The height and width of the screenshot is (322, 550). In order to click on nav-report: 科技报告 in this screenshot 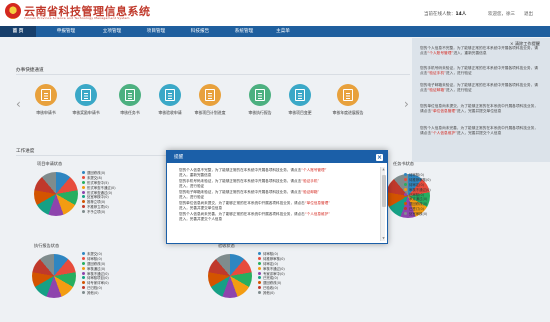, I will do `click(200, 31)`.